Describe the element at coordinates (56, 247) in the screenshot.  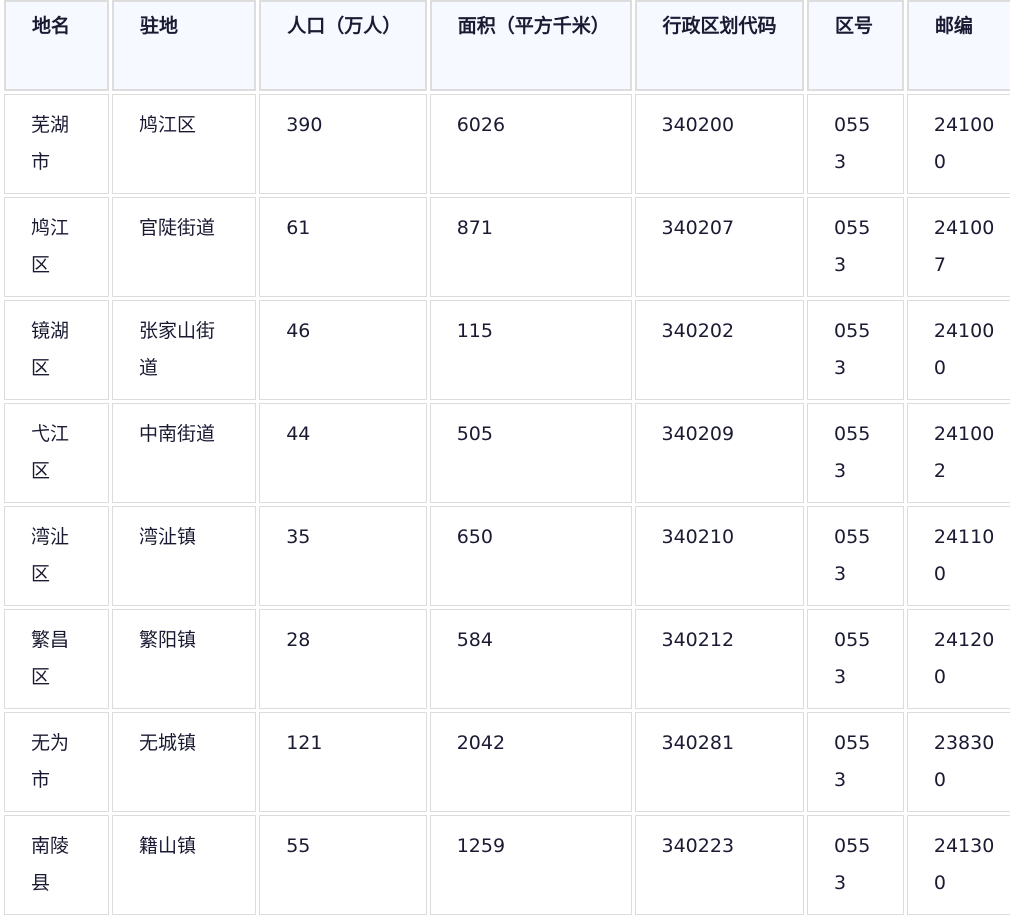
I see `cell-place-name: 鸠江区` at that location.